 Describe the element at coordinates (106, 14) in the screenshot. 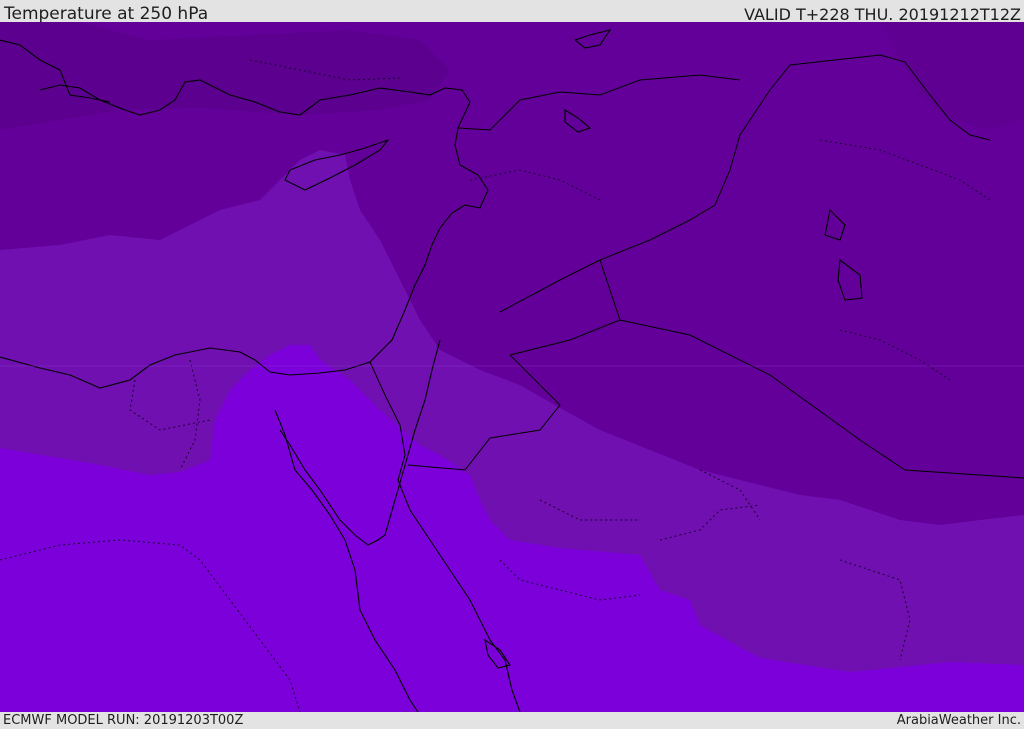

I see `map-title: Temperature at 250 hPa` at that location.